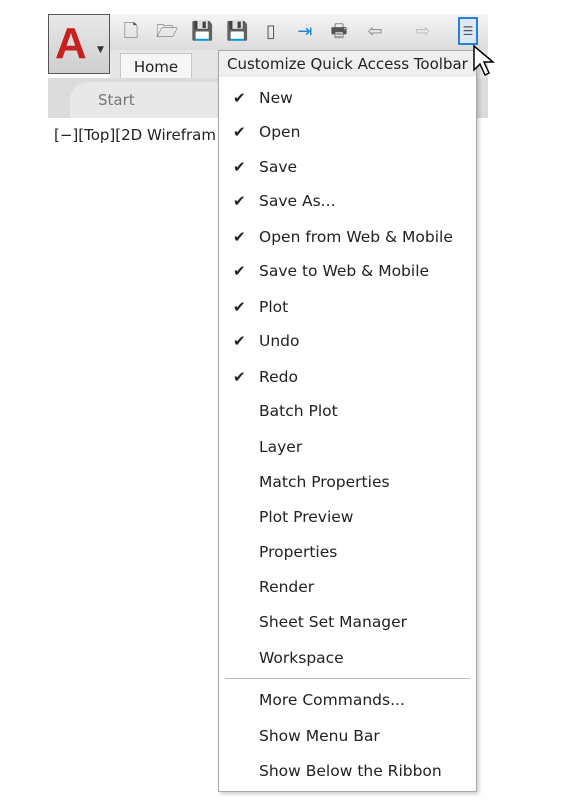 The image size is (566, 800). Describe the element at coordinates (347, 98) in the screenshot. I see `menu-item-new: ✔ New` at that location.